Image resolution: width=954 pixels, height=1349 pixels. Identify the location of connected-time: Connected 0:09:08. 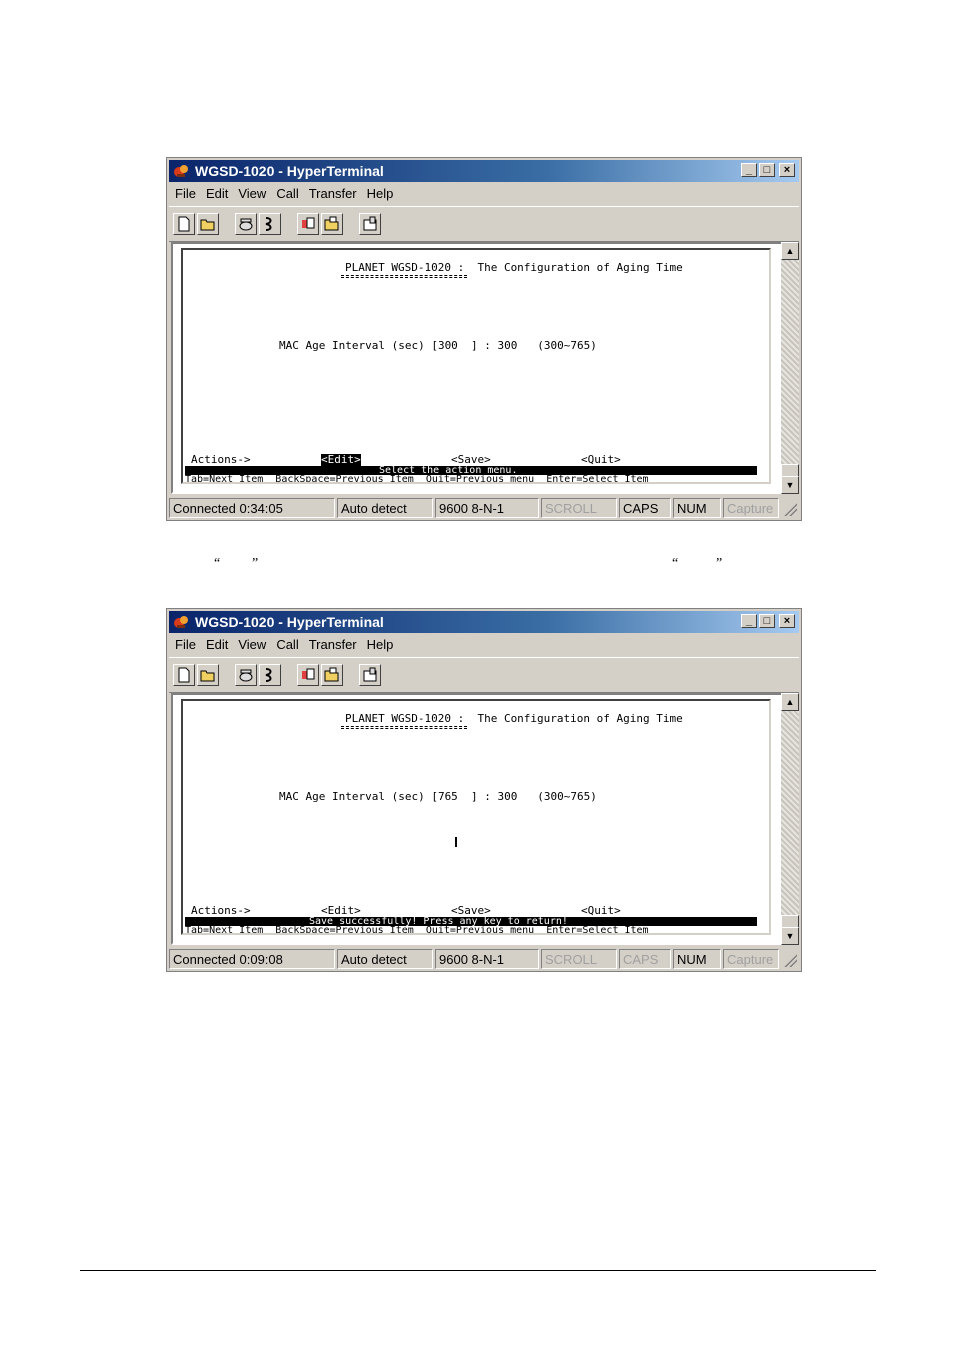
(252, 959).